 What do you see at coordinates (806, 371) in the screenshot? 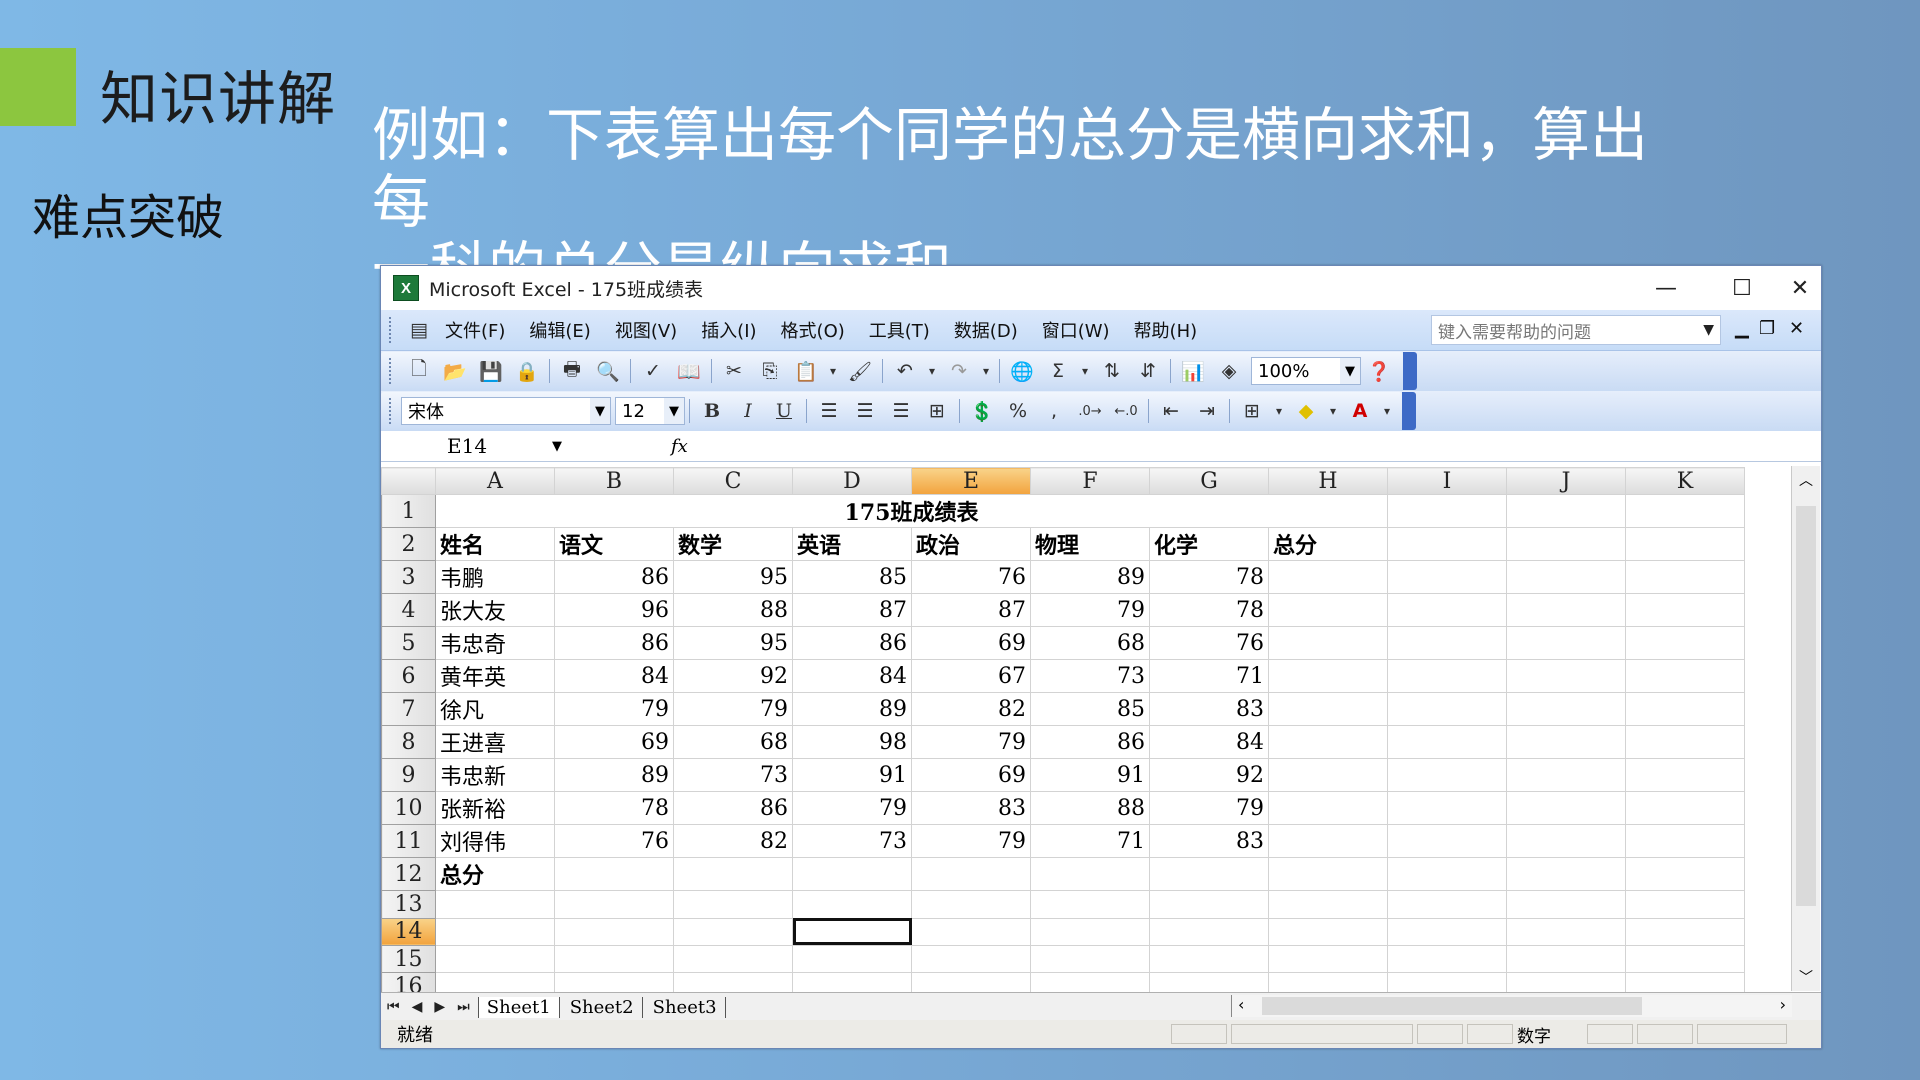
I see `paste-icon: 📋` at bounding box center [806, 371].